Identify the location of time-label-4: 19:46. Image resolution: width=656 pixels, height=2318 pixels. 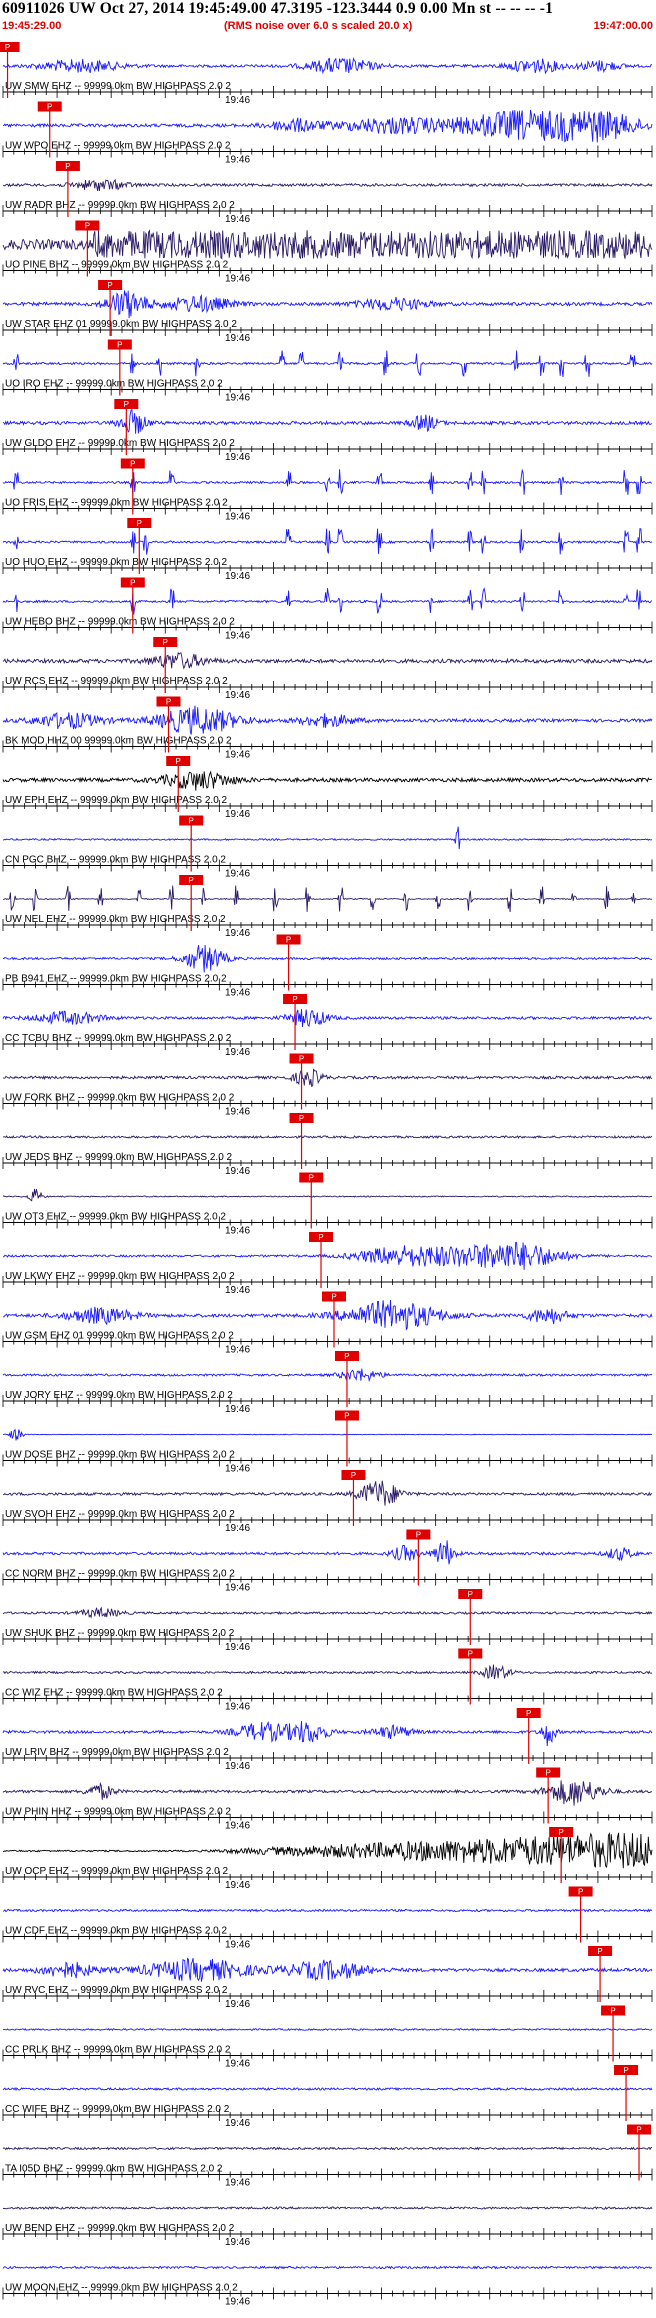
(237, 338).